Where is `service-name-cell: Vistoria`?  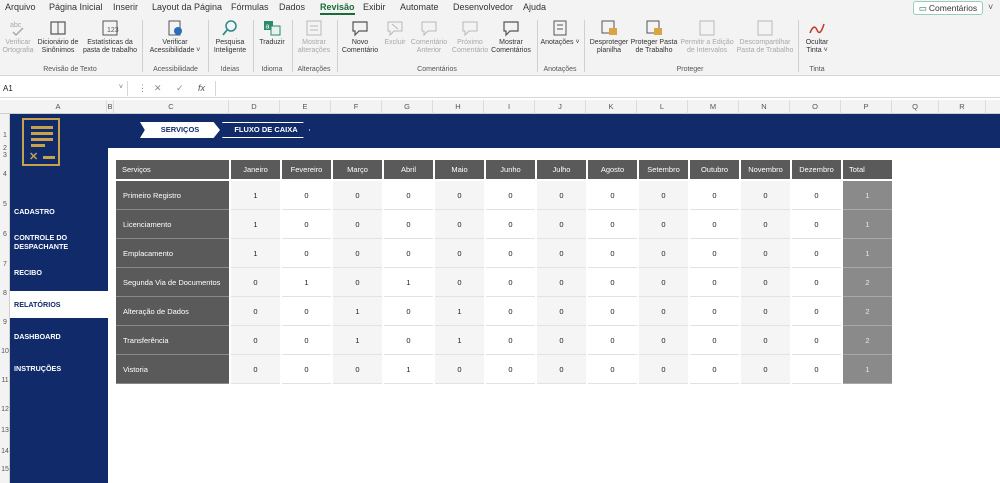 service-name-cell: Vistoria is located at coordinates (172, 369).